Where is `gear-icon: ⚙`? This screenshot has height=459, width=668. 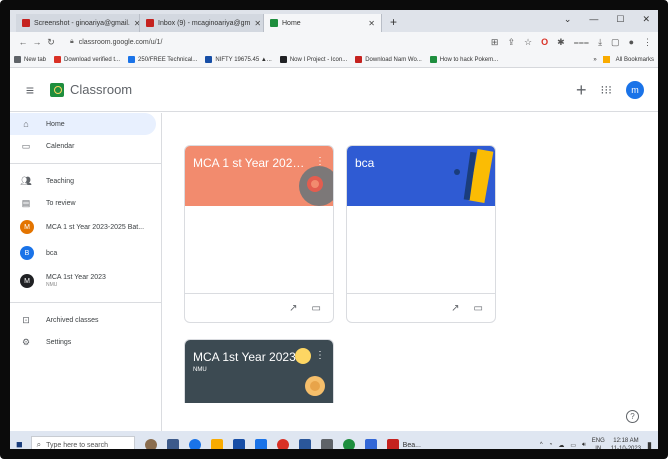 gear-icon: ⚙ is located at coordinates (26, 341).